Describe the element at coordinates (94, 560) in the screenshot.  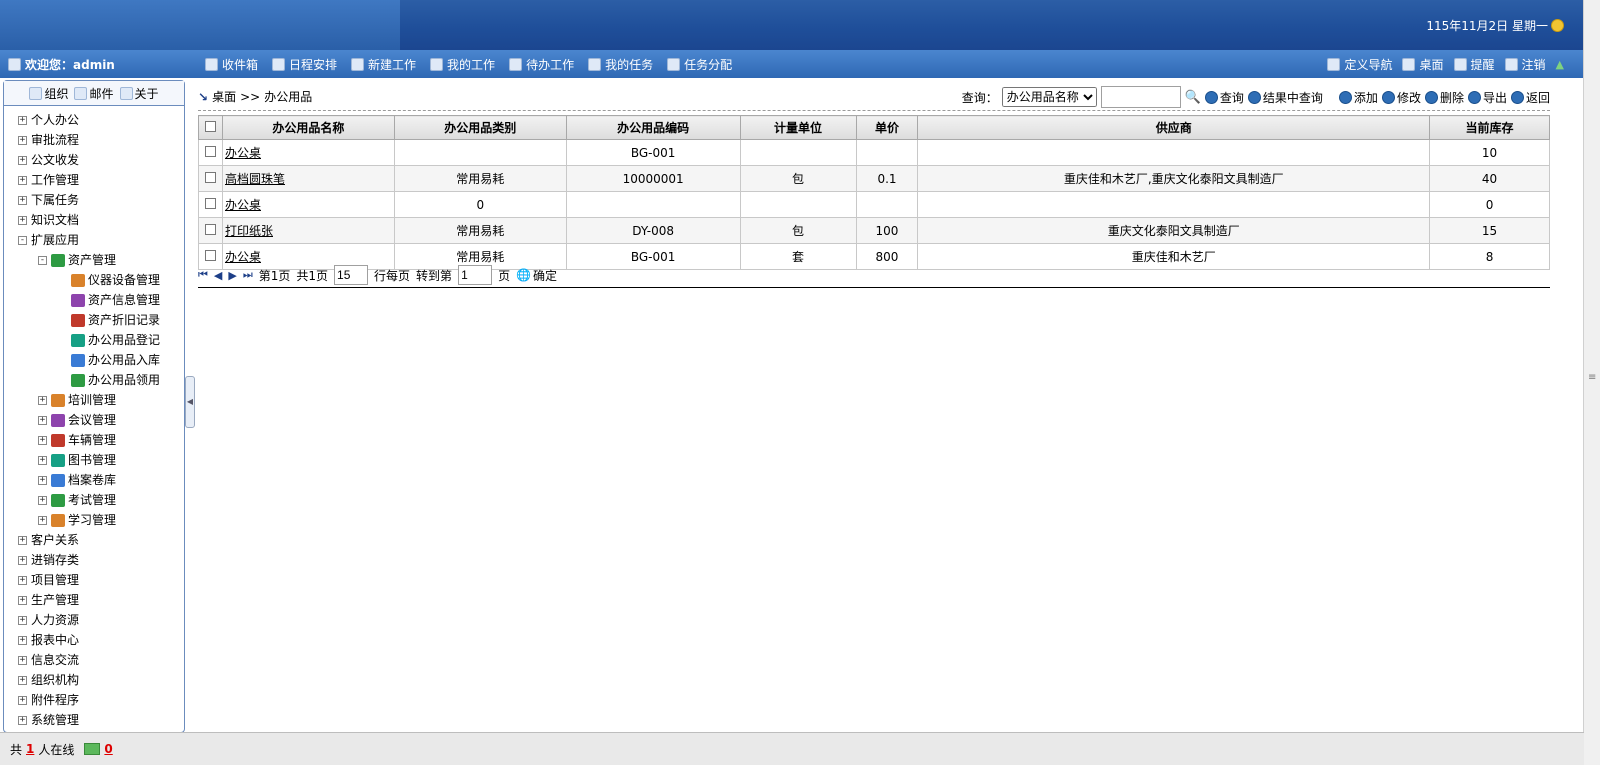
I see `tree-item: + 进销存类` at that location.